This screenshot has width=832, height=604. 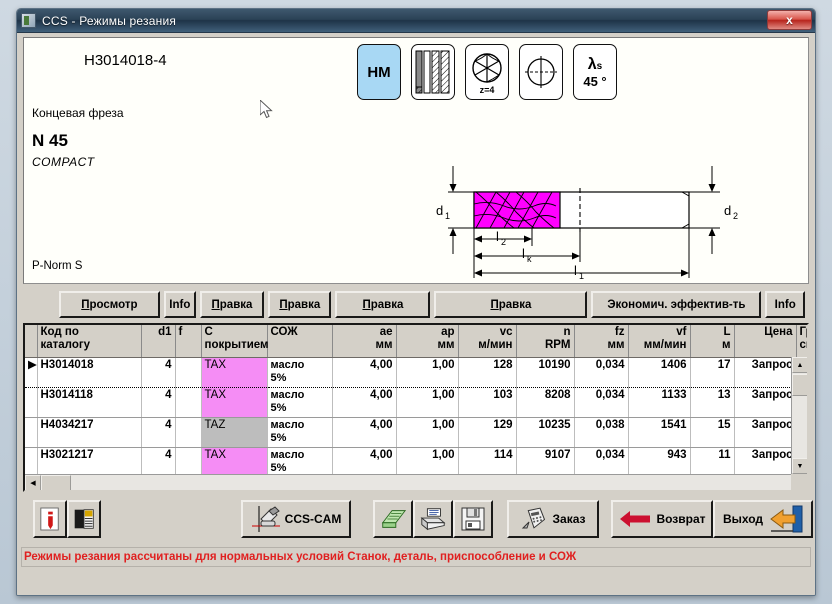 What do you see at coordinates (712, 341) in the screenshot?
I see `col-L: Lм` at bounding box center [712, 341].